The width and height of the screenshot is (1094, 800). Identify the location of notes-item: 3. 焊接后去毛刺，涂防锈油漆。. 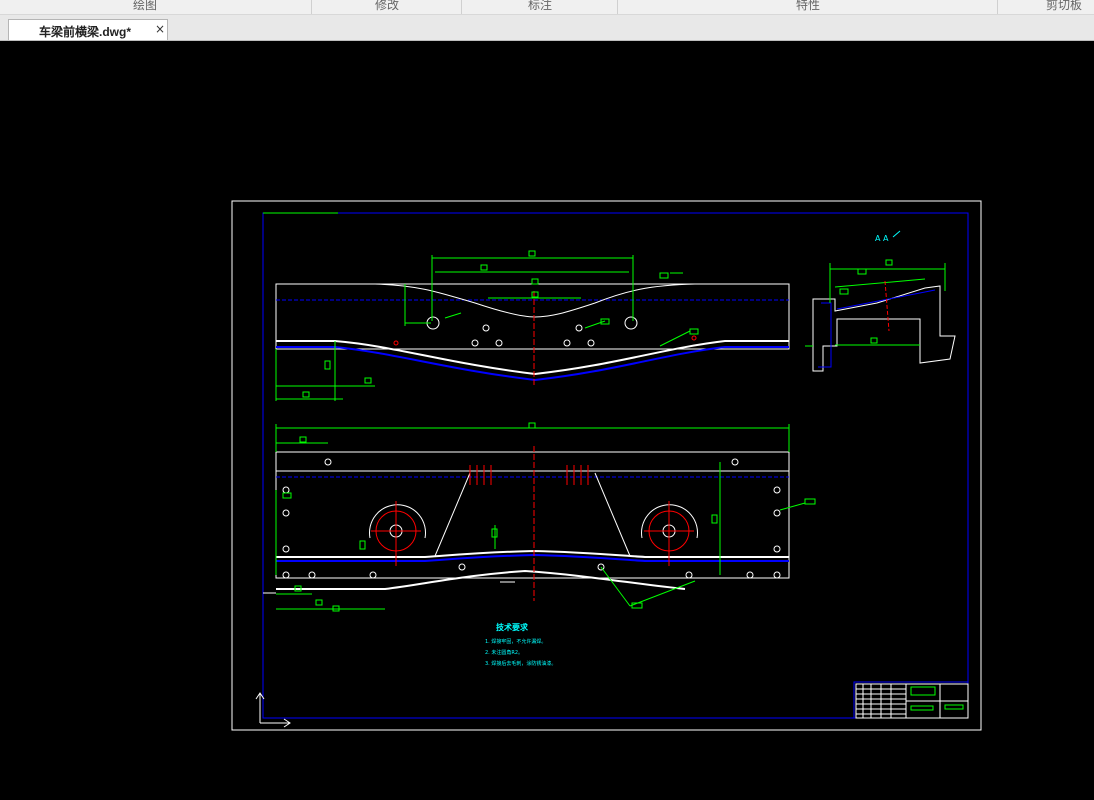
(520, 663).